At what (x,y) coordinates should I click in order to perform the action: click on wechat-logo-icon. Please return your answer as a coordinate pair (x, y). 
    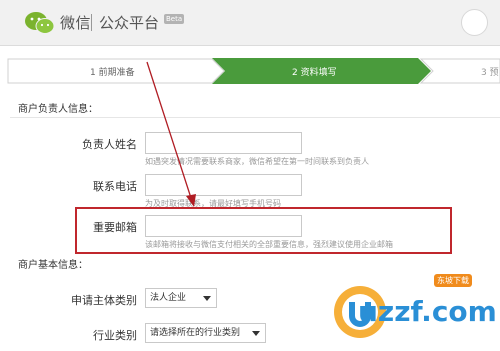
    Looking at the image, I should click on (40, 23).